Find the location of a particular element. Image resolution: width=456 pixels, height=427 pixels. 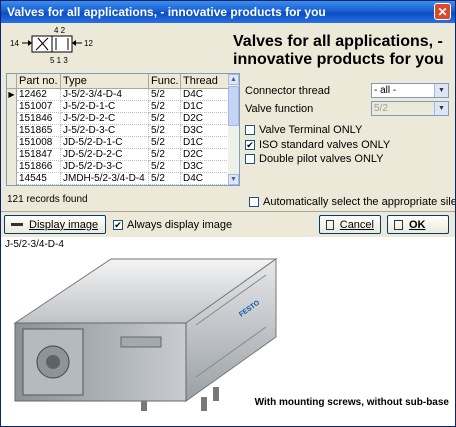

ok-label: OK is located at coordinates (417, 224).